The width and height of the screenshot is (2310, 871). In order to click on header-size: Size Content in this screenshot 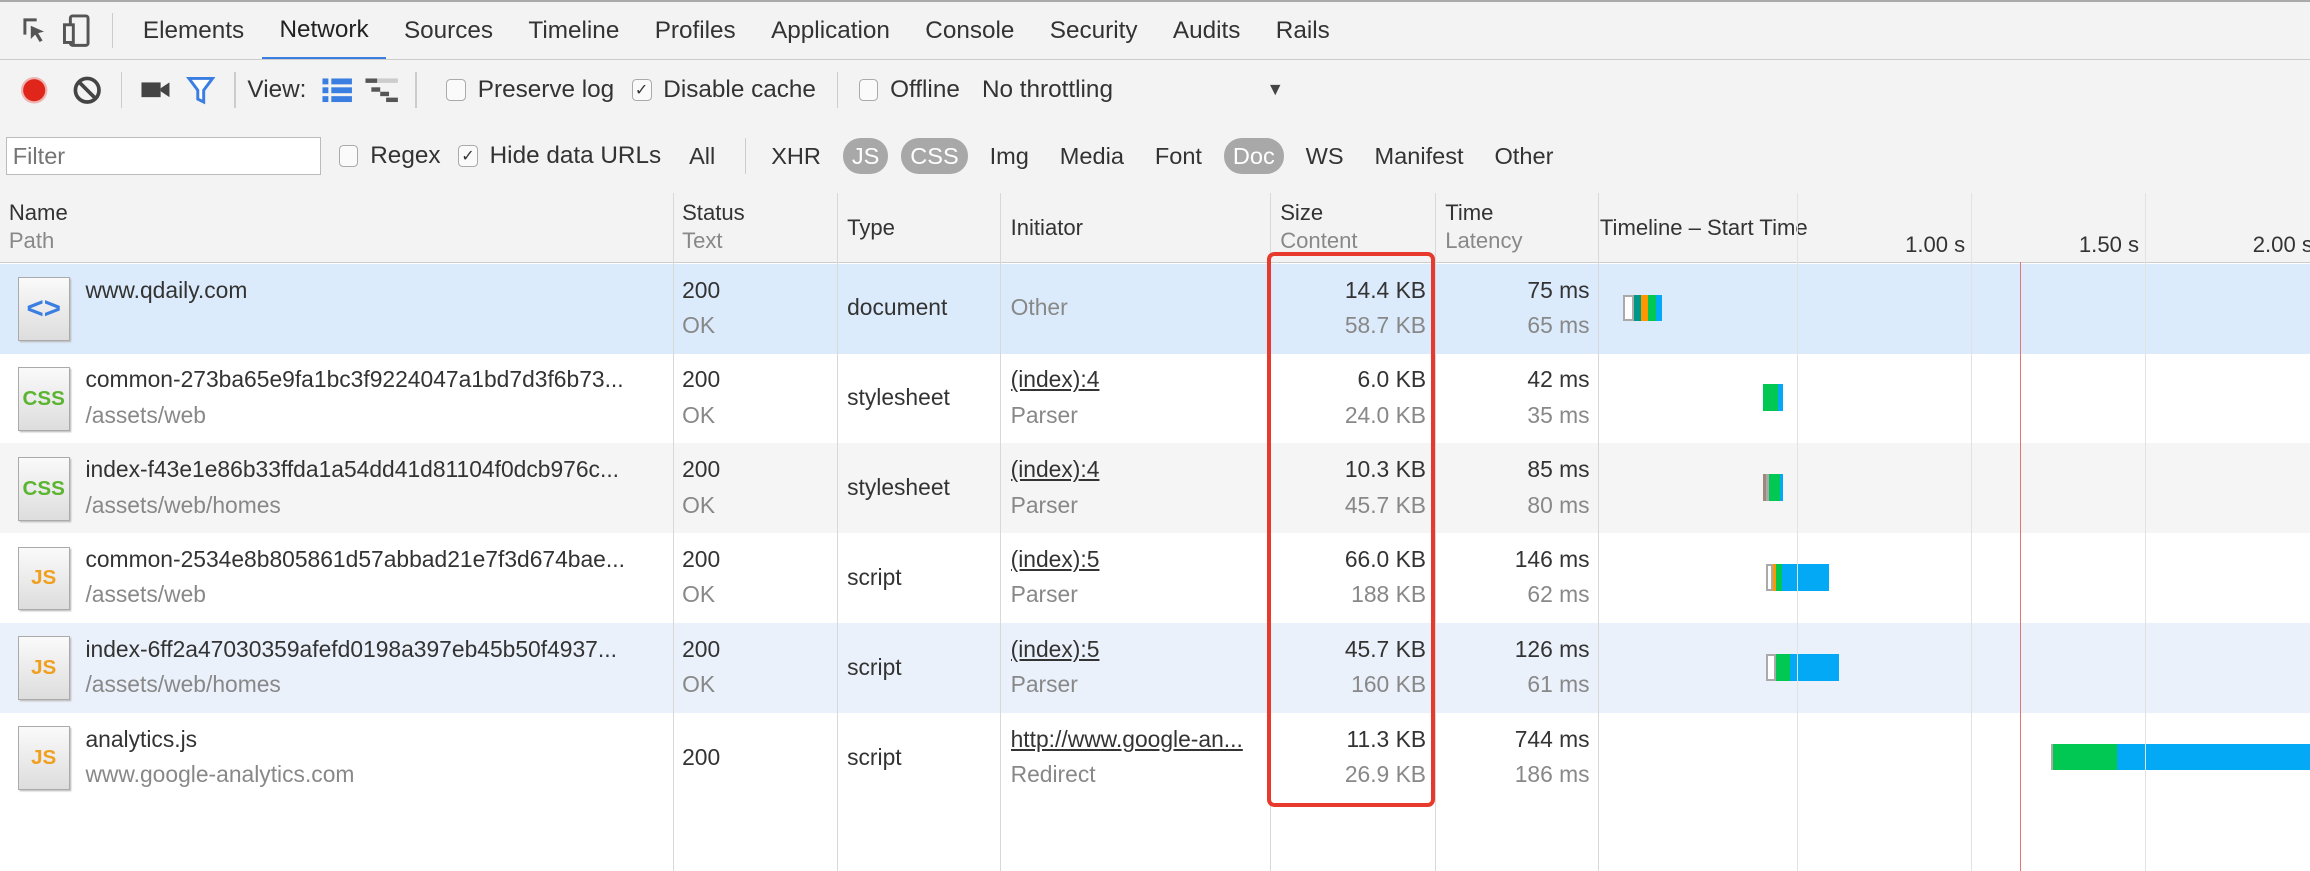, I will do `click(1318, 227)`.